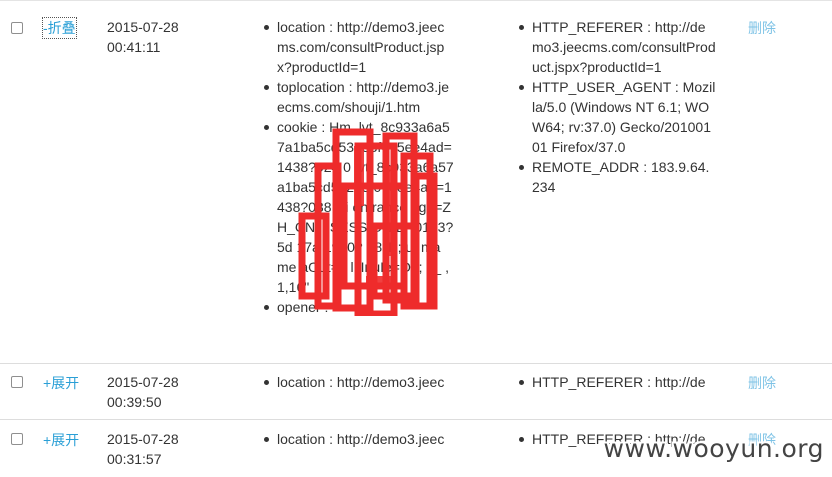 The height and width of the screenshot is (477, 832). Describe the element at coordinates (143, 392) in the screenshot. I see `timestamp: 2015-07-28 00:39:50` at that location.